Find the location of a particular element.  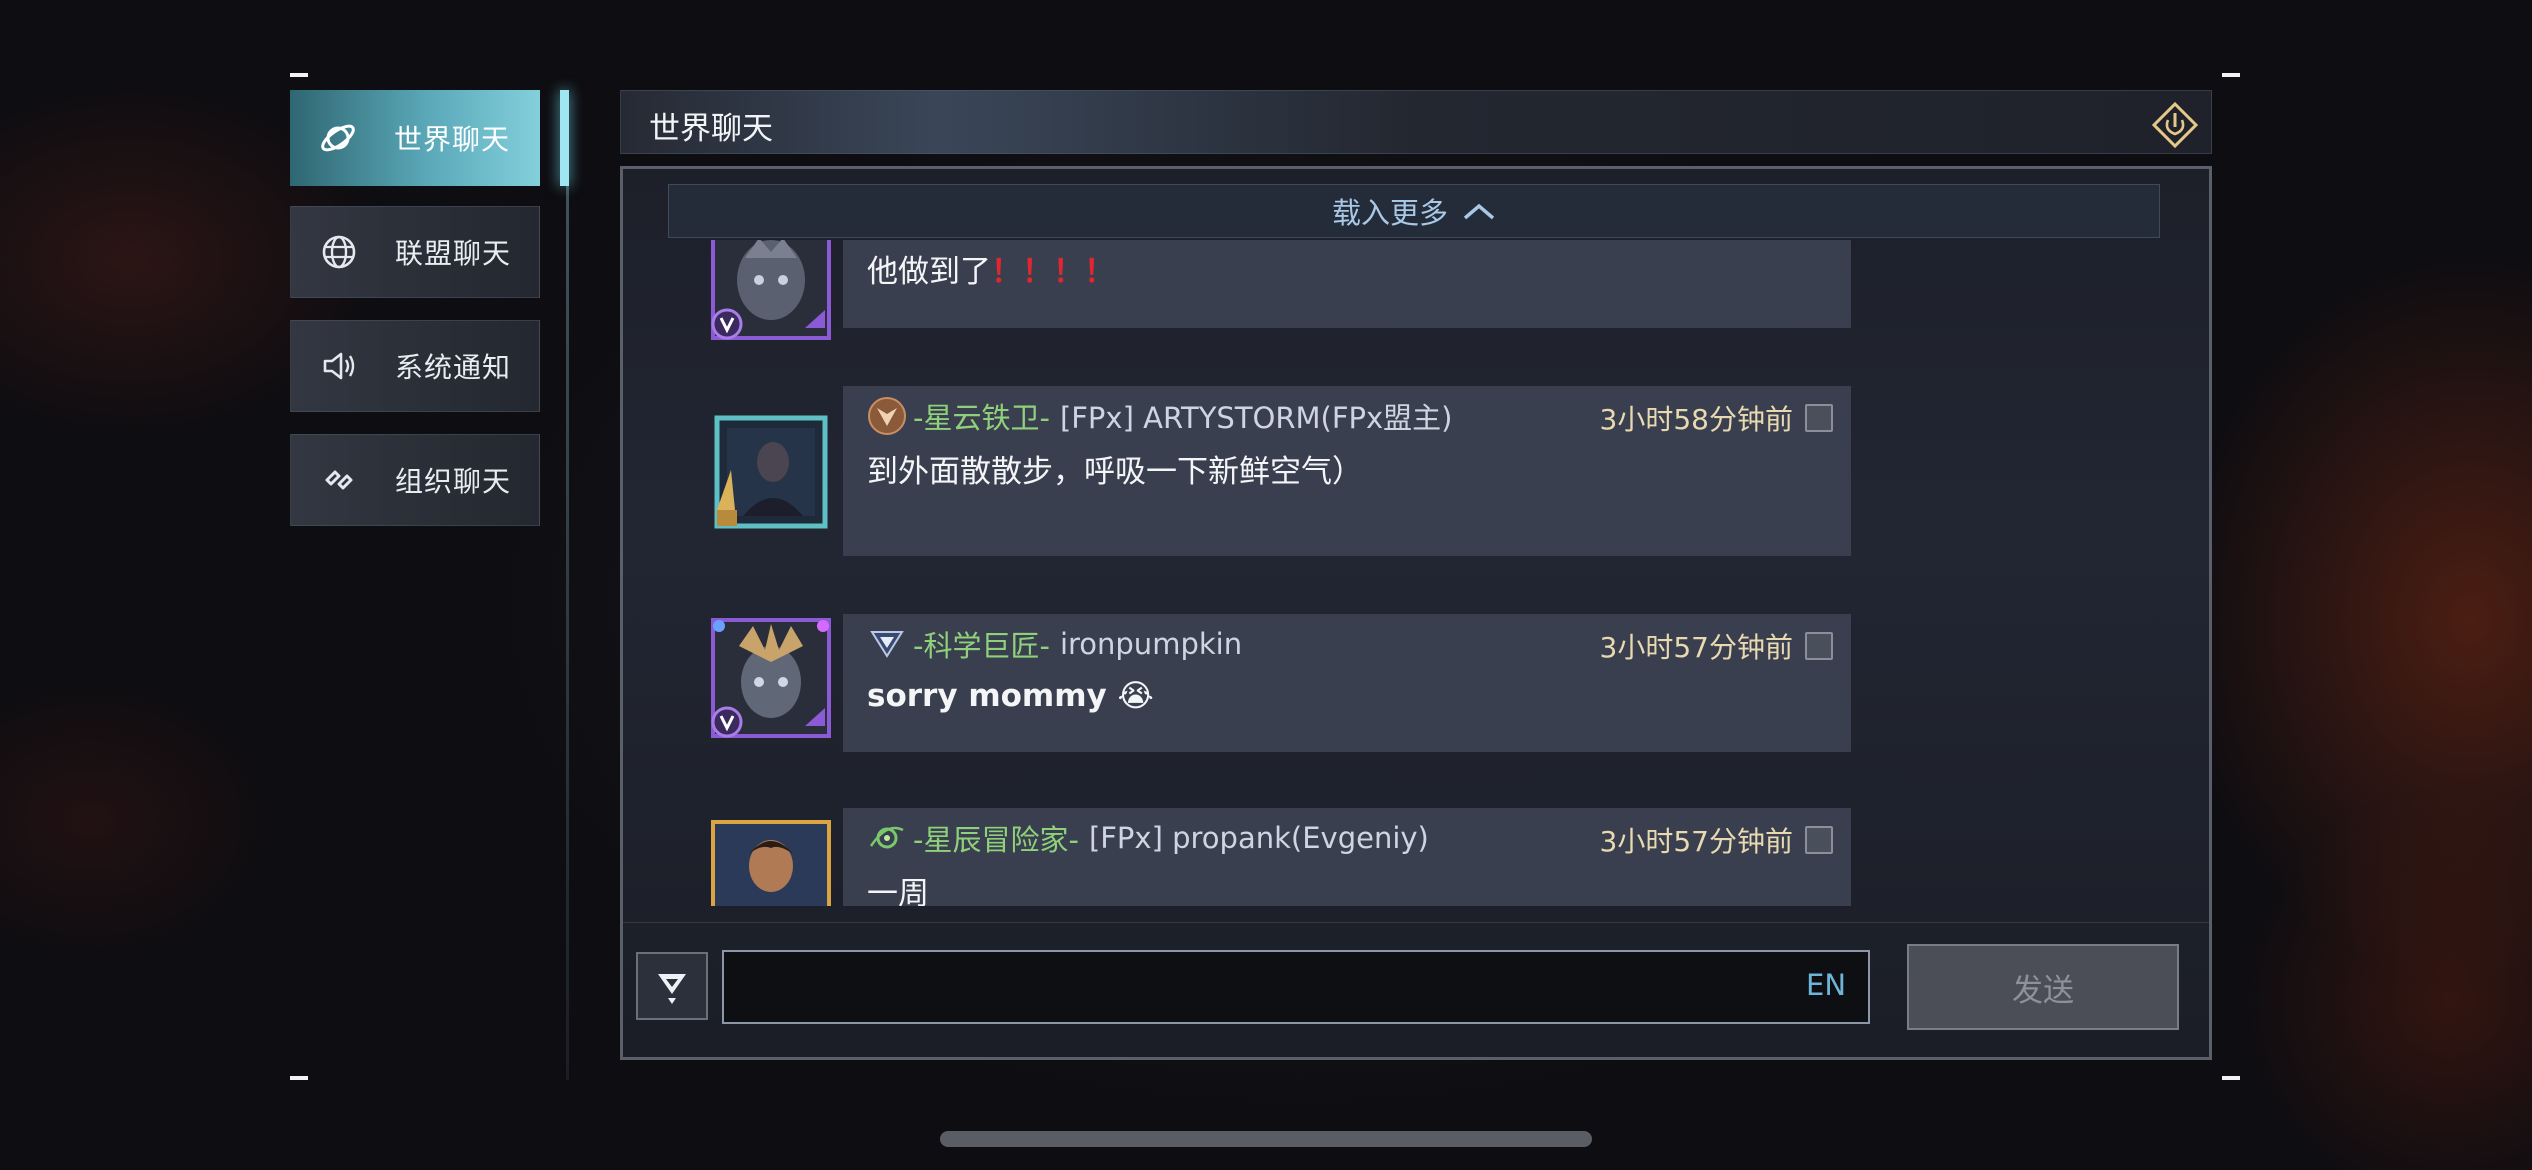

tab-label: 世界聊天 is located at coordinates (452, 139).